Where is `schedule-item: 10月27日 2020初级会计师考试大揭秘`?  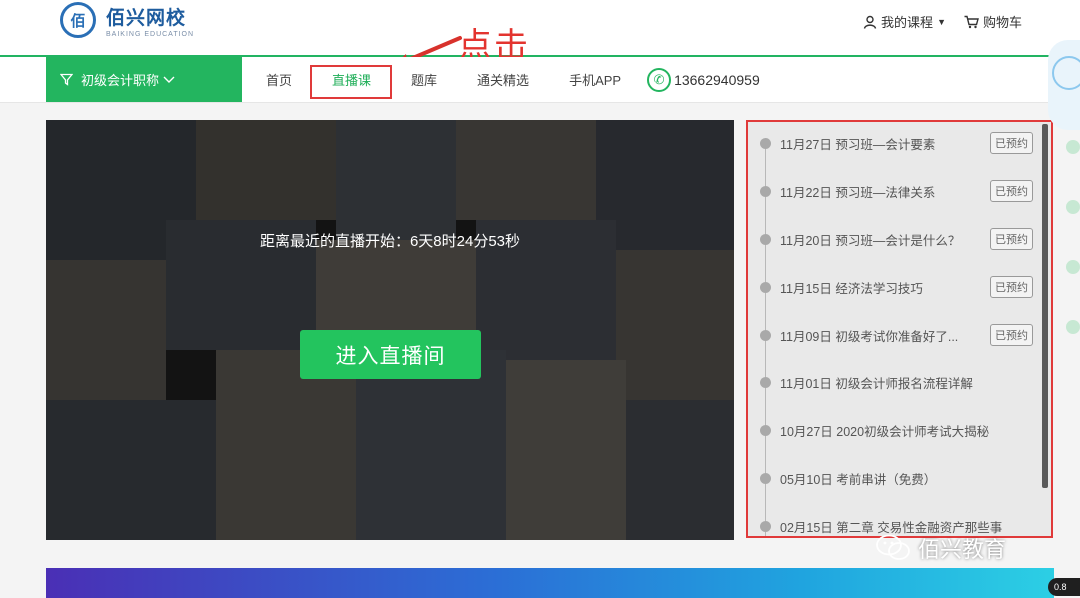
schedule-item: 10月27日 2020初级会计师考试大揭秘 is located at coordinates (898, 430).